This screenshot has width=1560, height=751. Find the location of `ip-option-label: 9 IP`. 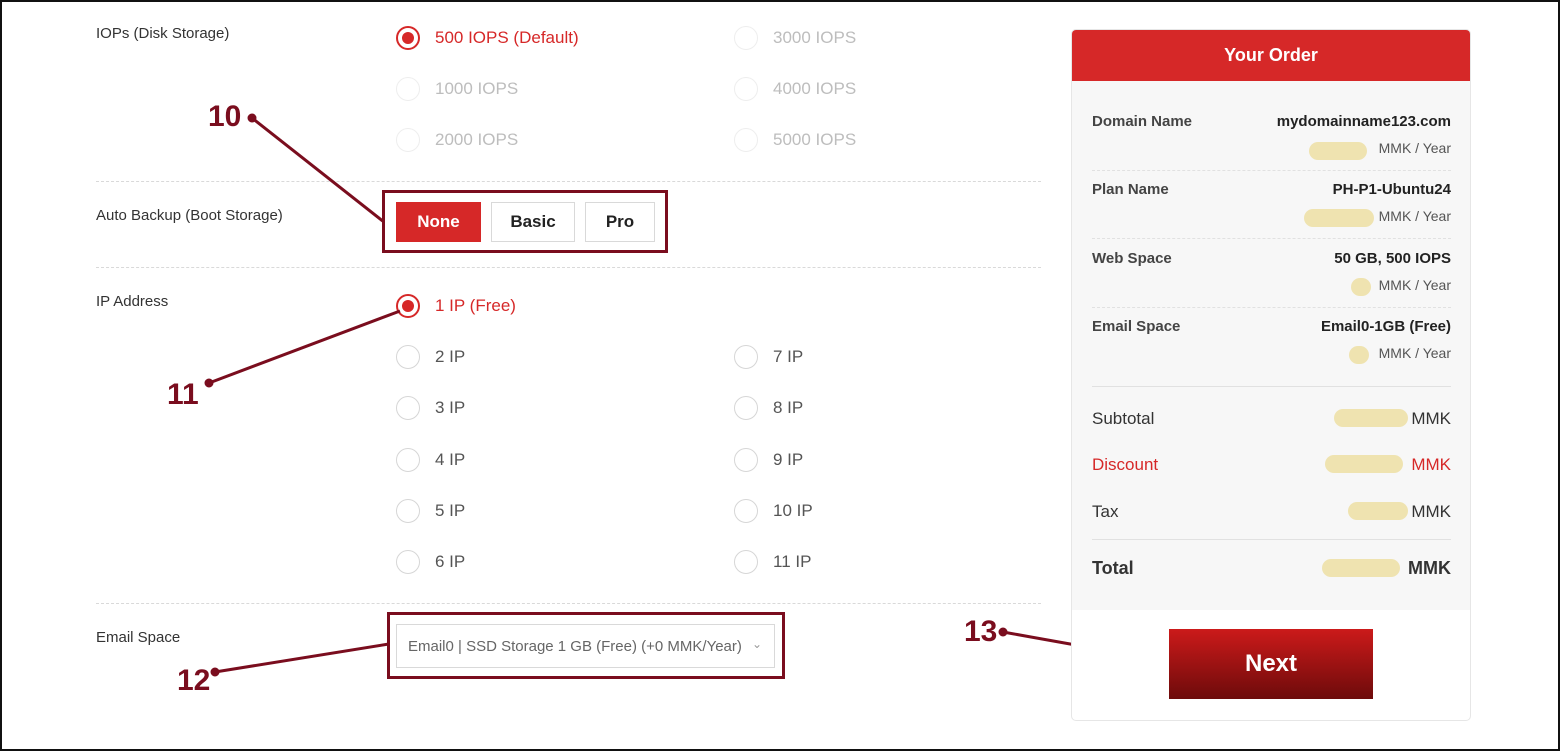

ip-option-label: 9 IP is located at coordinates (788, 459).